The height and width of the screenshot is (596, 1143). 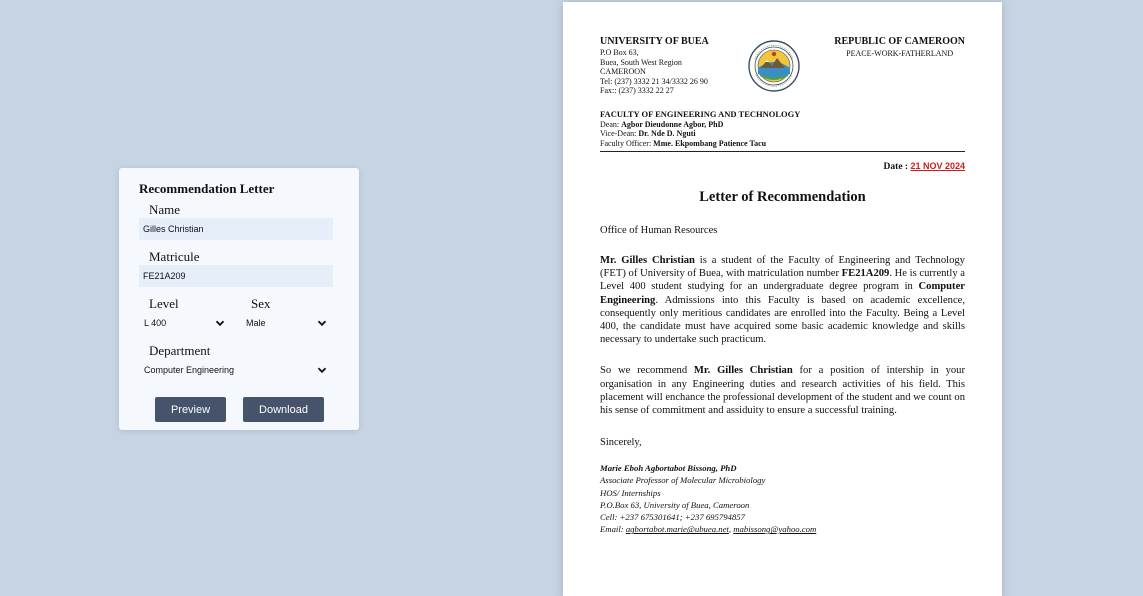 I want to click on level-select: L 400, so click(x=185, y=323).